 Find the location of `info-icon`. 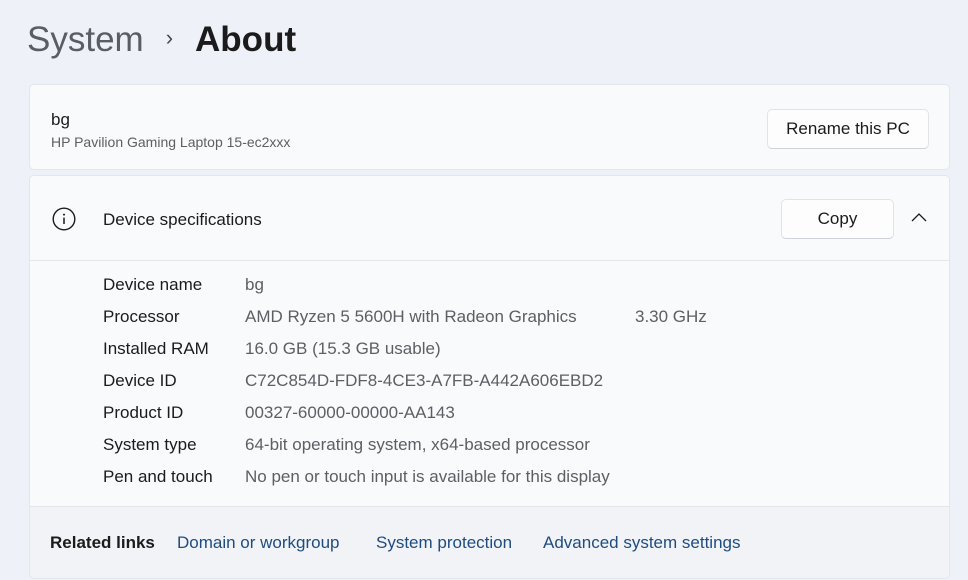

info-icon is located at coordinates (64, 219).